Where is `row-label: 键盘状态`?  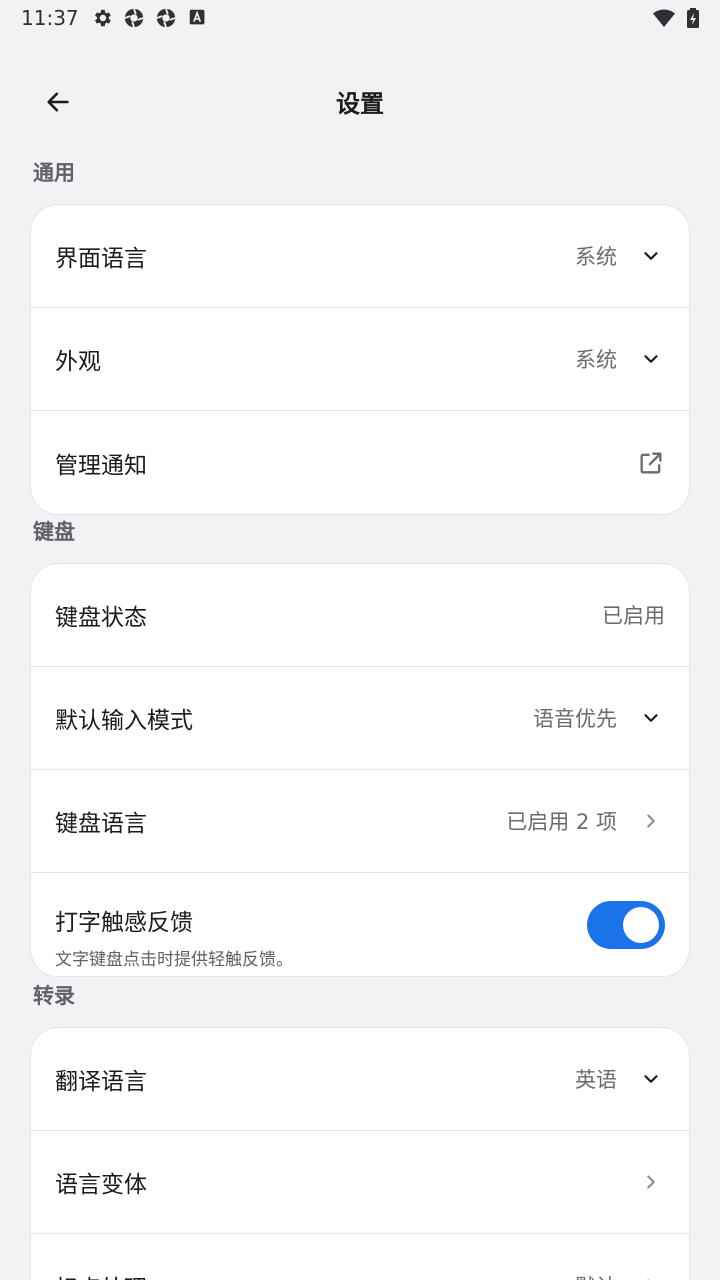 row-label: 键盘状态 is located at coordinates (101, 618).